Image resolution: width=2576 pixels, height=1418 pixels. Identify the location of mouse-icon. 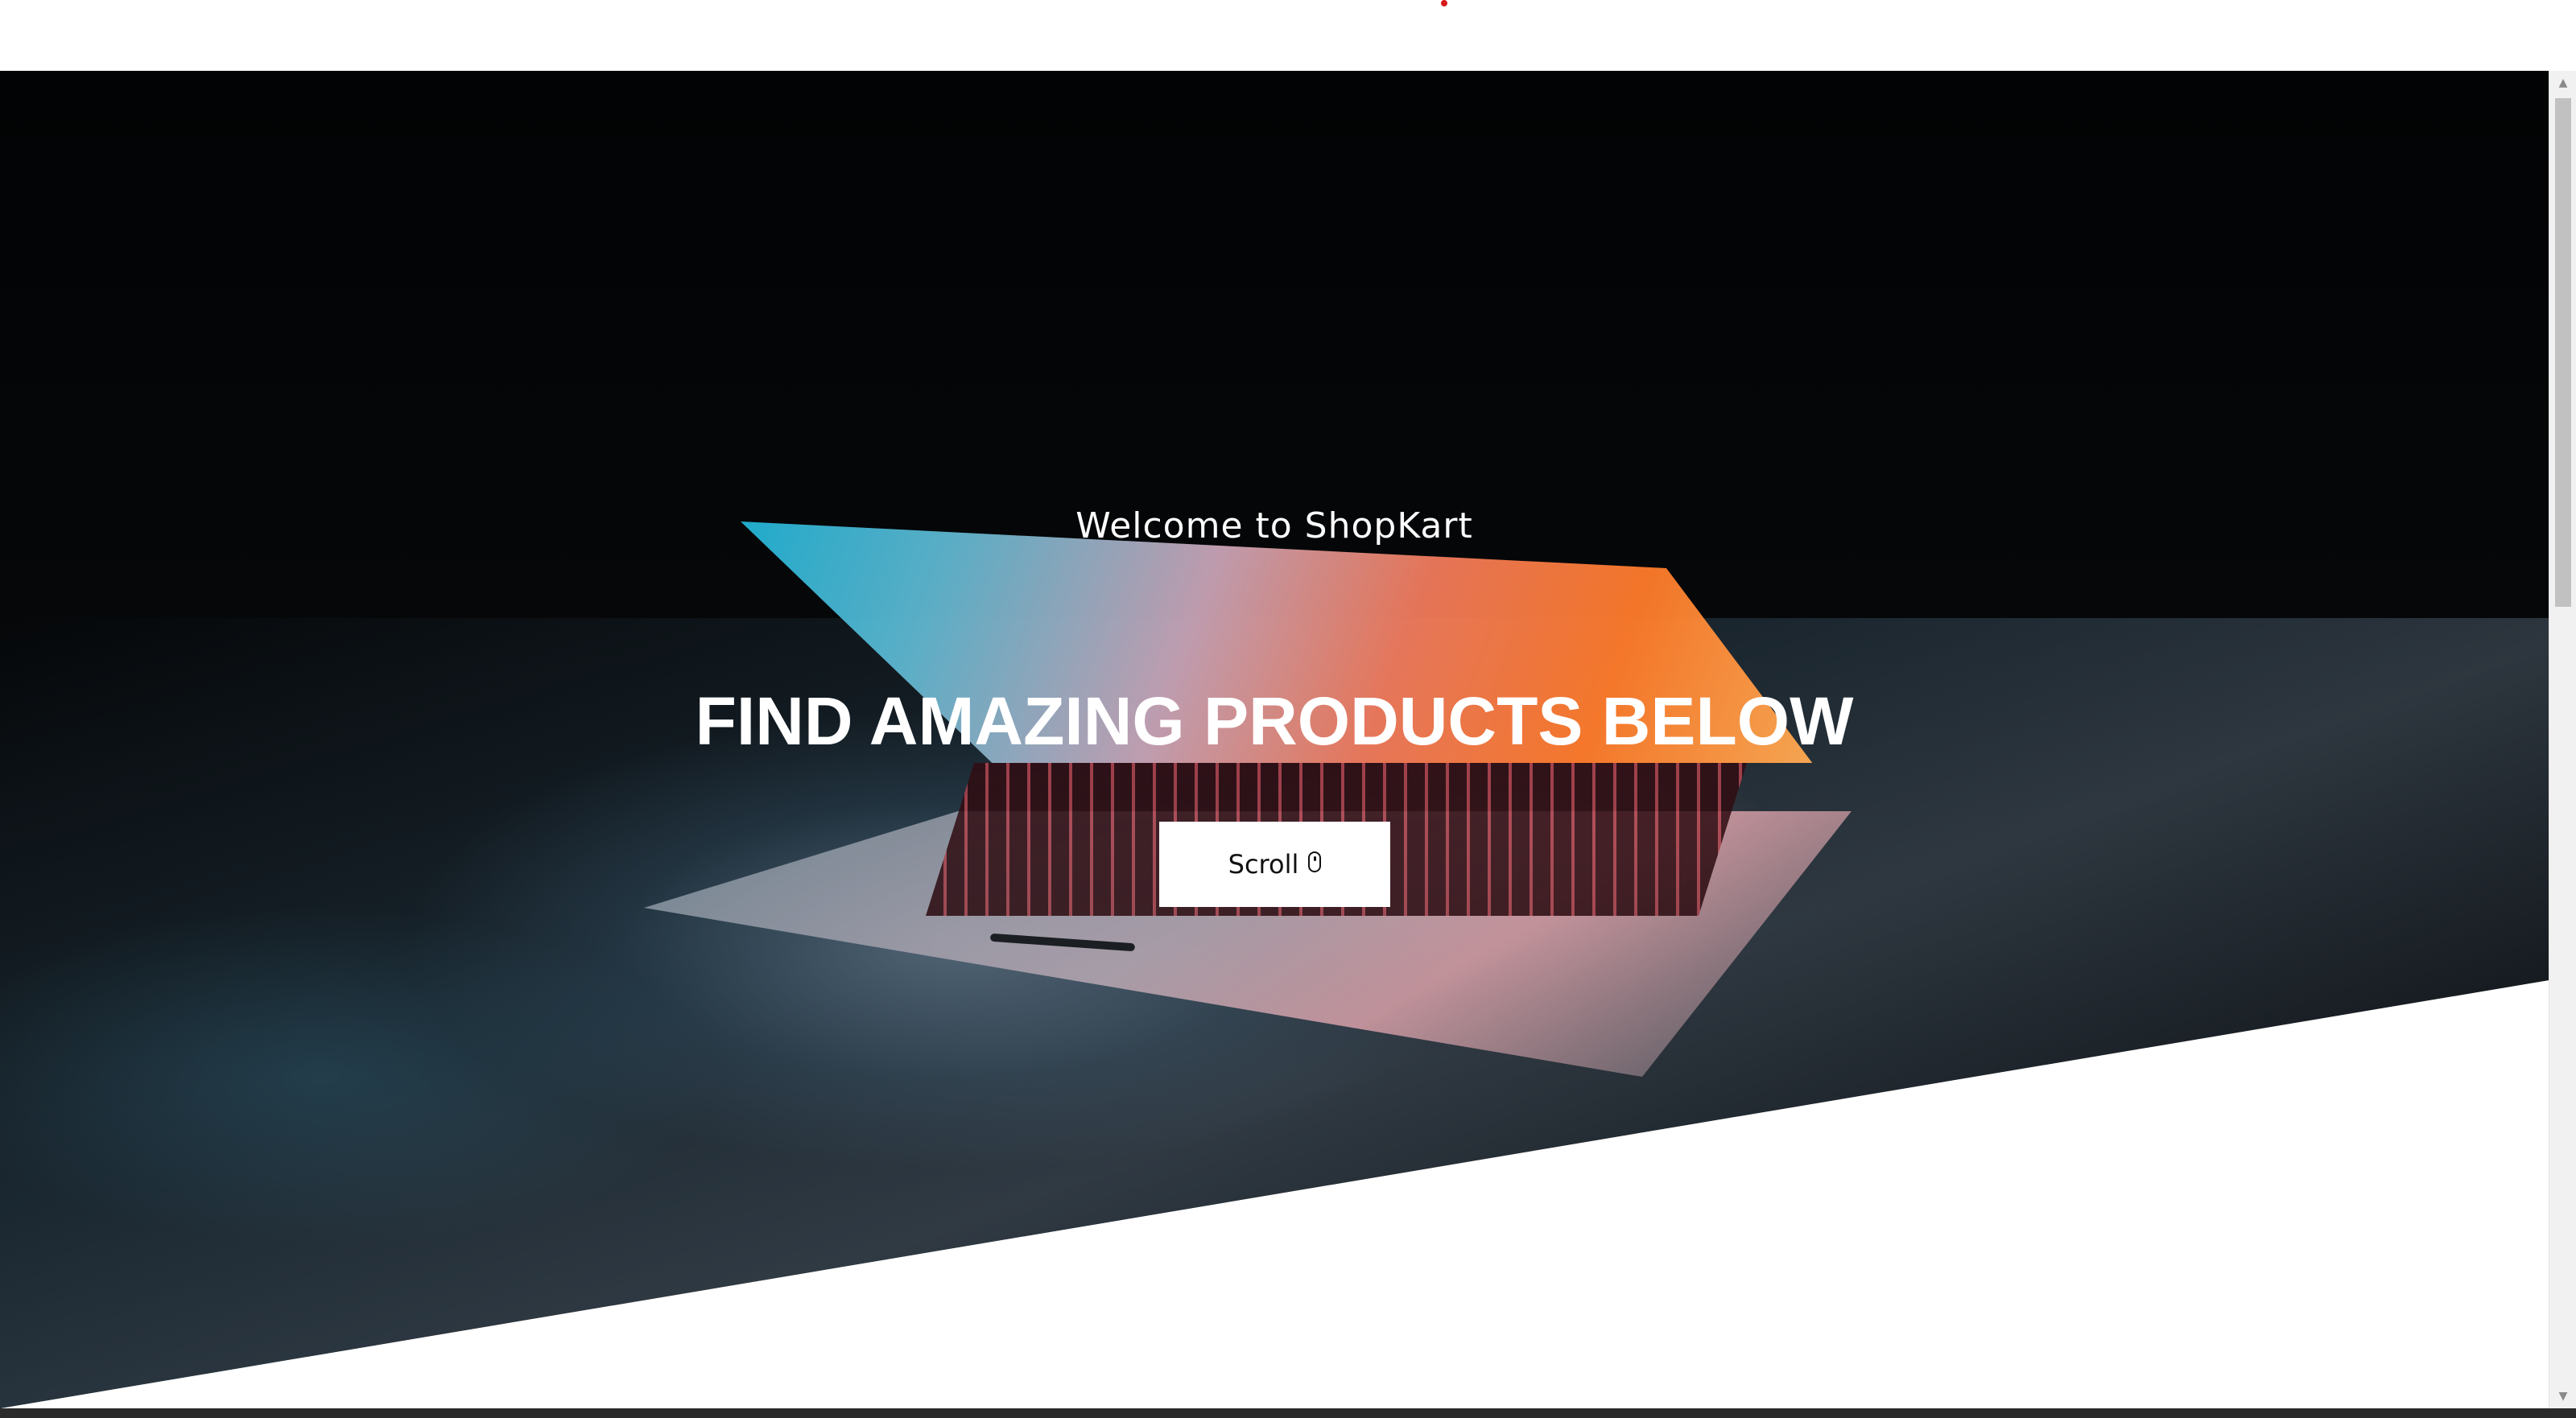
(1315, 862).